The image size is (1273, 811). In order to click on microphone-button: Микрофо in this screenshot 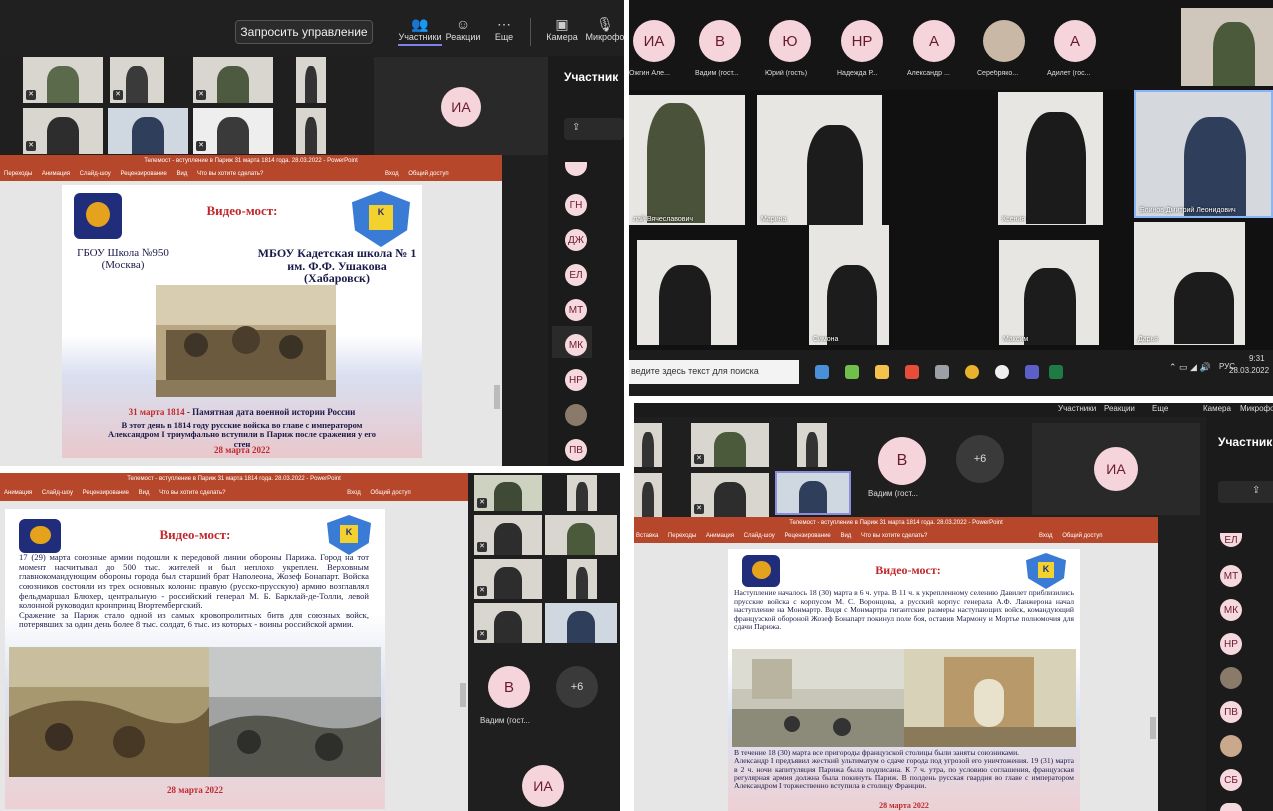, I will do `click(1256, 408)`.